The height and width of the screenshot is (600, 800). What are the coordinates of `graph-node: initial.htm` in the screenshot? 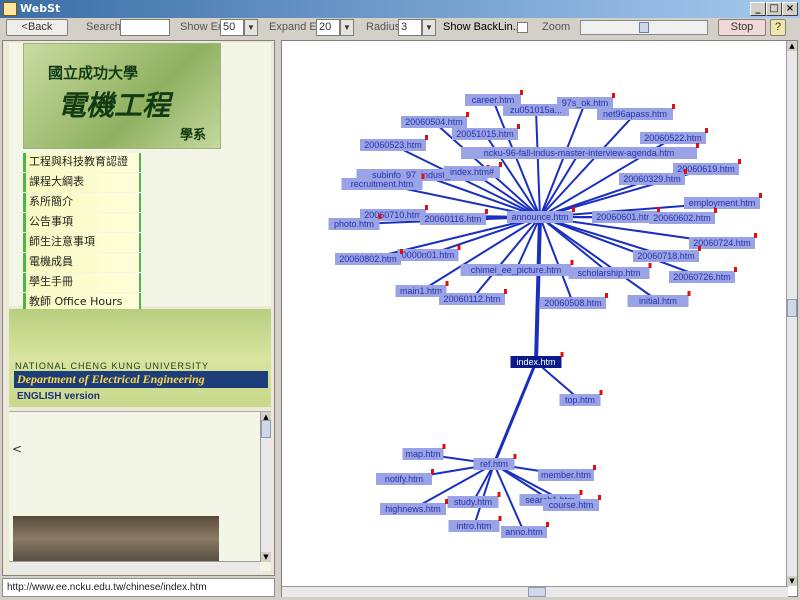 It's located at (659, 299).